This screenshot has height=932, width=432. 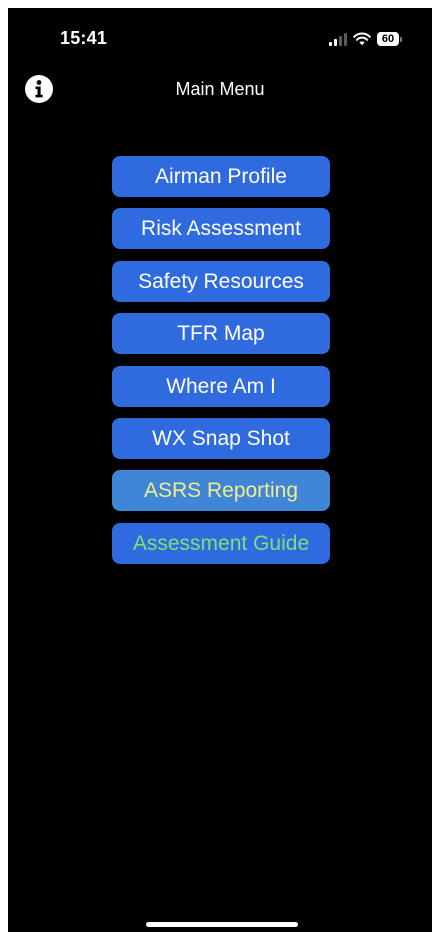 I want to click on wx-snap-shot-button: WX Snap Shot, so click(x=221, y=438).